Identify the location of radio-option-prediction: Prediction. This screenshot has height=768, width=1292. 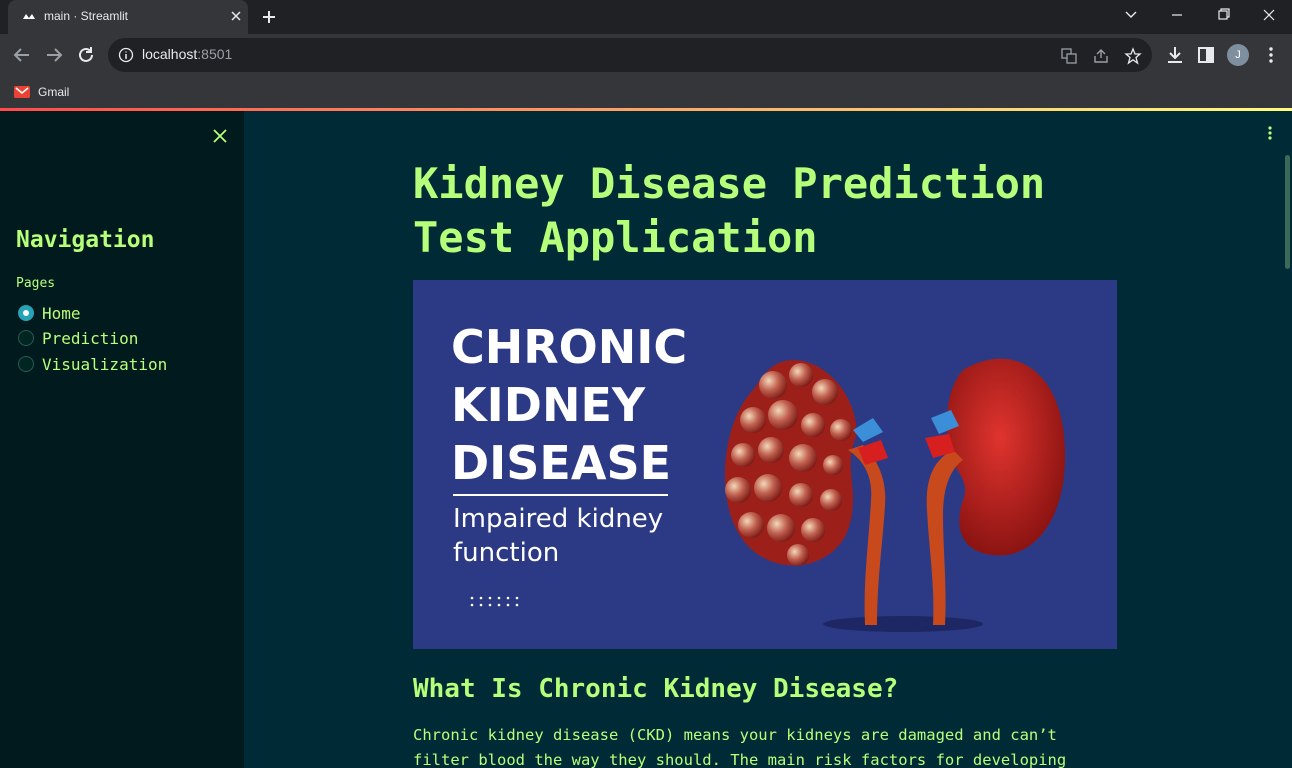
(78, 338).